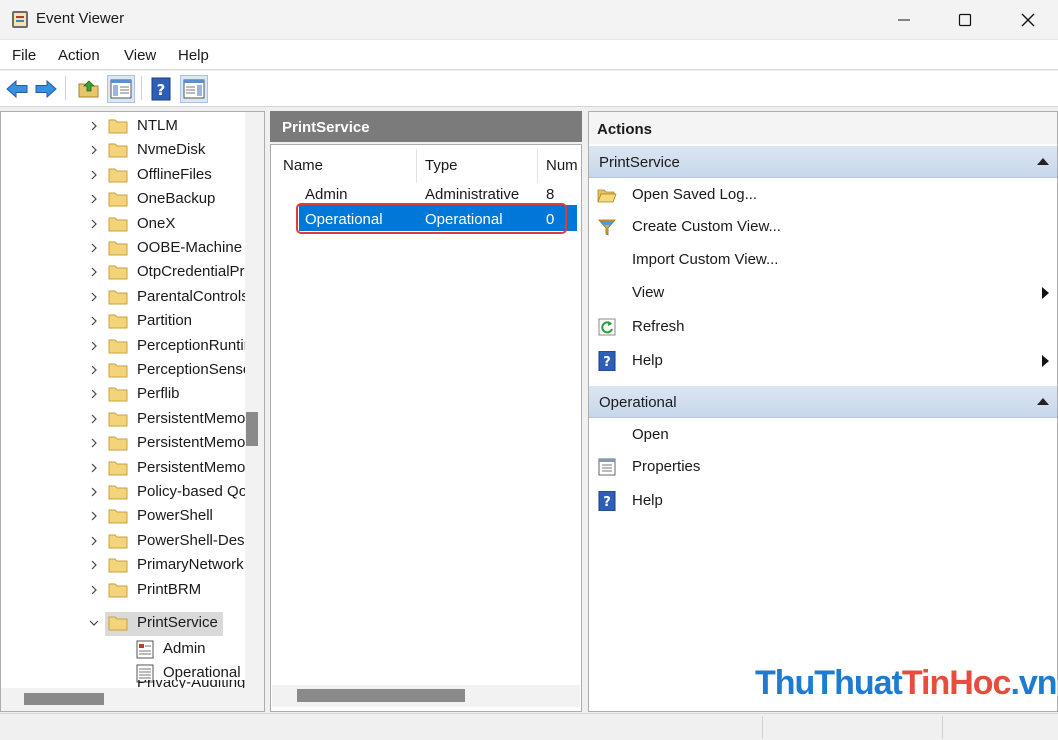 The image size is (1058, 740). I want to click on toolbar: ?, so click(529, 89).